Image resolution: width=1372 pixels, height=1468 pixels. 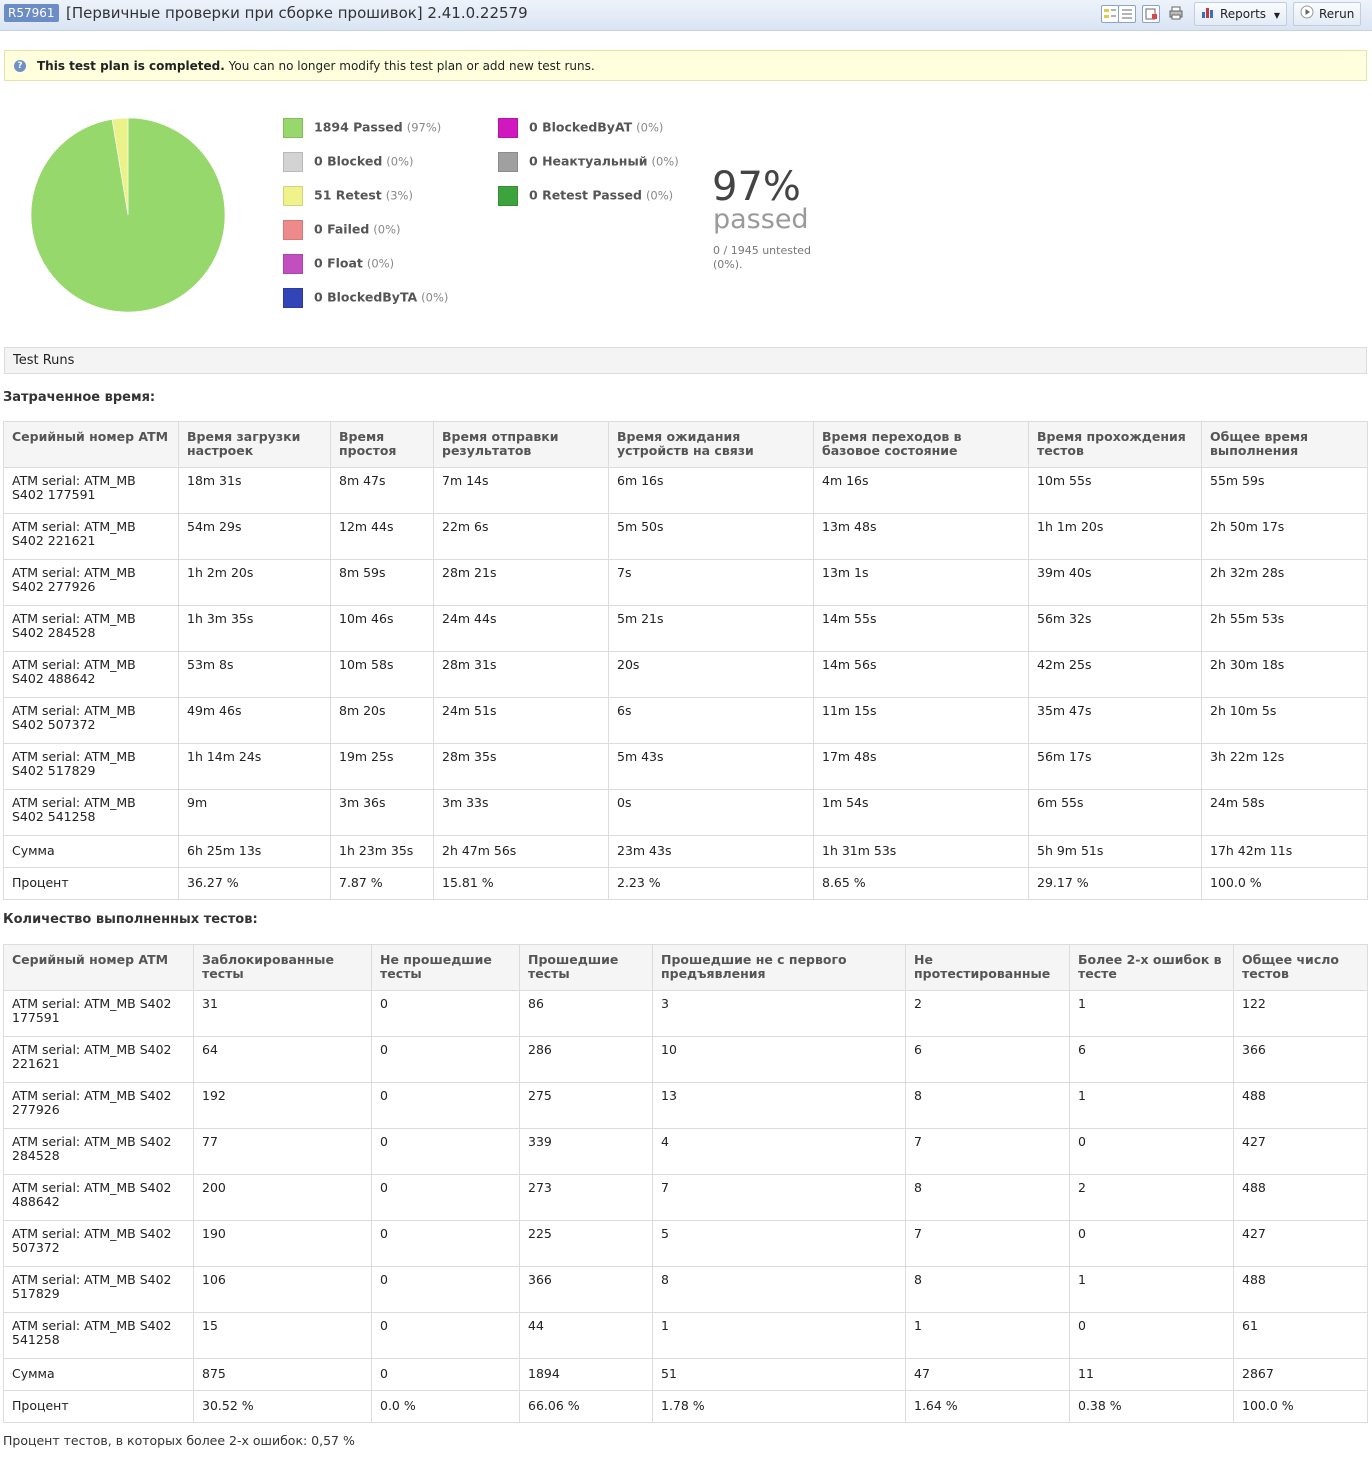 What do you see at coordinates (1300, 1151) in the screenshot?
I see `table-cell: 427` at bounding box center [1300, 1151].